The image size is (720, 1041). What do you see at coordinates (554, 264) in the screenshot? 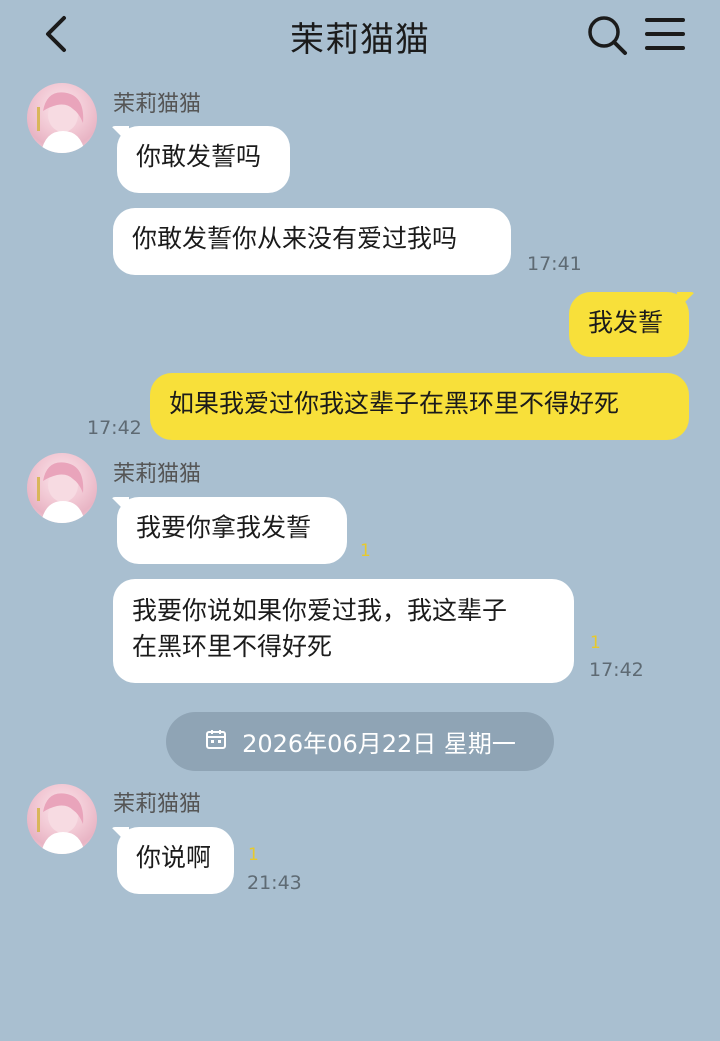
I see `message-time: 17:41` at bounding box center [554, 264].